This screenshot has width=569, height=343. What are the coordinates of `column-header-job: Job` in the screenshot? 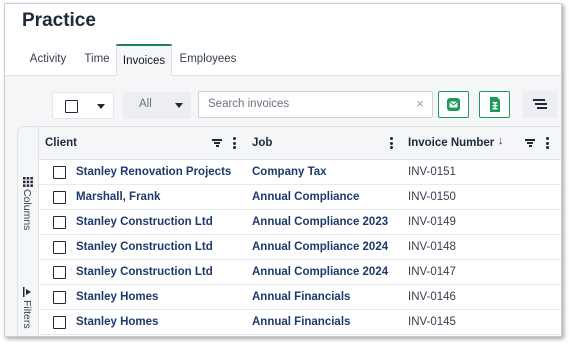 It's located at (262, 143).